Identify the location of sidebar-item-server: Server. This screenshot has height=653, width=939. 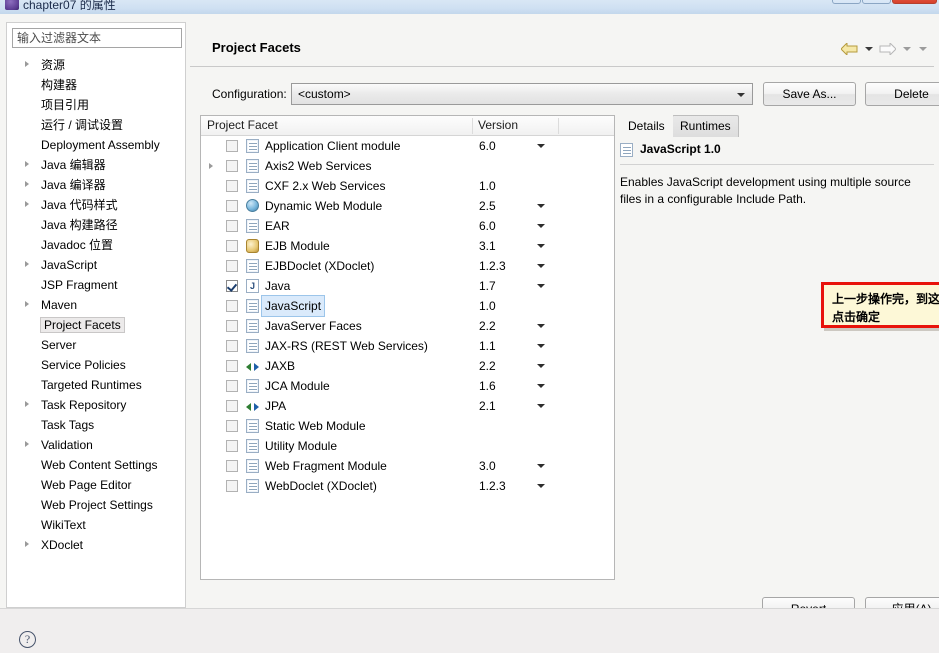
(96, 345).